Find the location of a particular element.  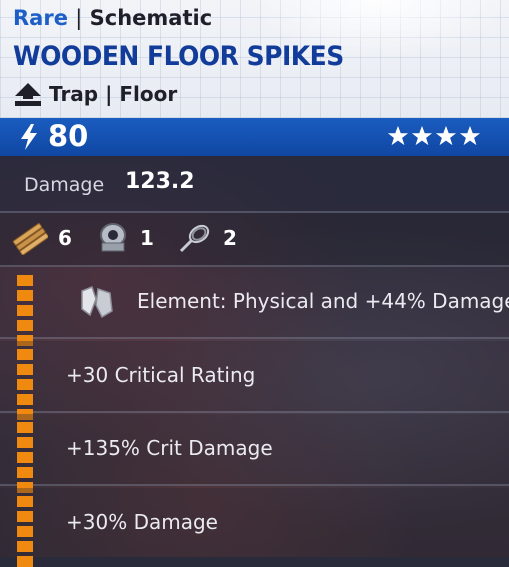

perk-row: +30% Damage is located at coordinates (254, 527).